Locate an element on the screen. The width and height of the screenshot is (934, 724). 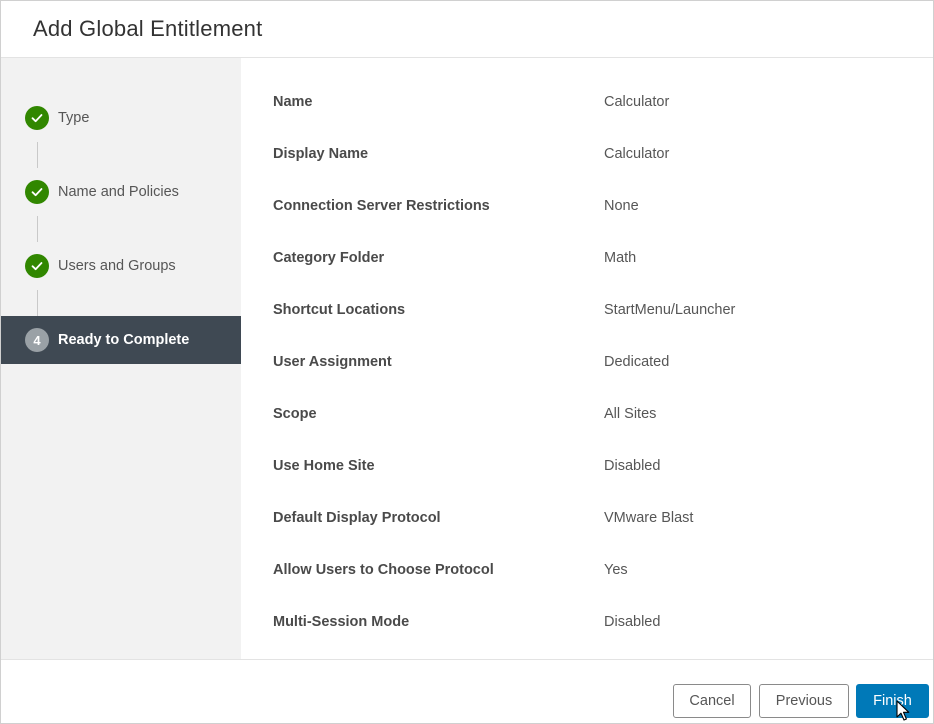
dialog-footer: Cancel Previous Finish is located at coordinates (467, 691).